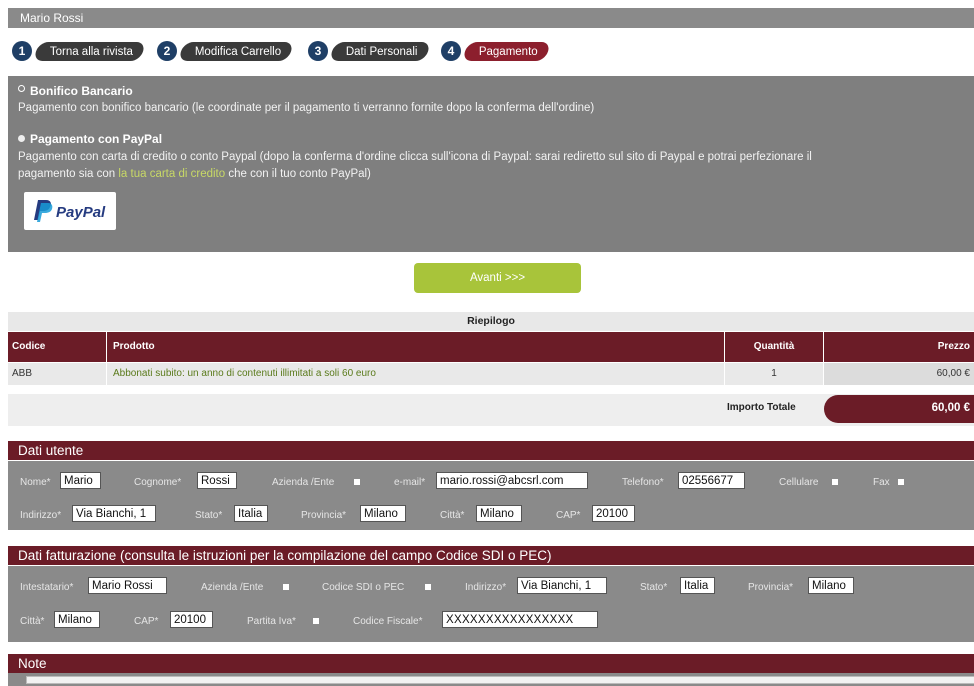 This screenshot has width=974, height=686. I want to click on total-label: Importo Totale, so click(761, 407).